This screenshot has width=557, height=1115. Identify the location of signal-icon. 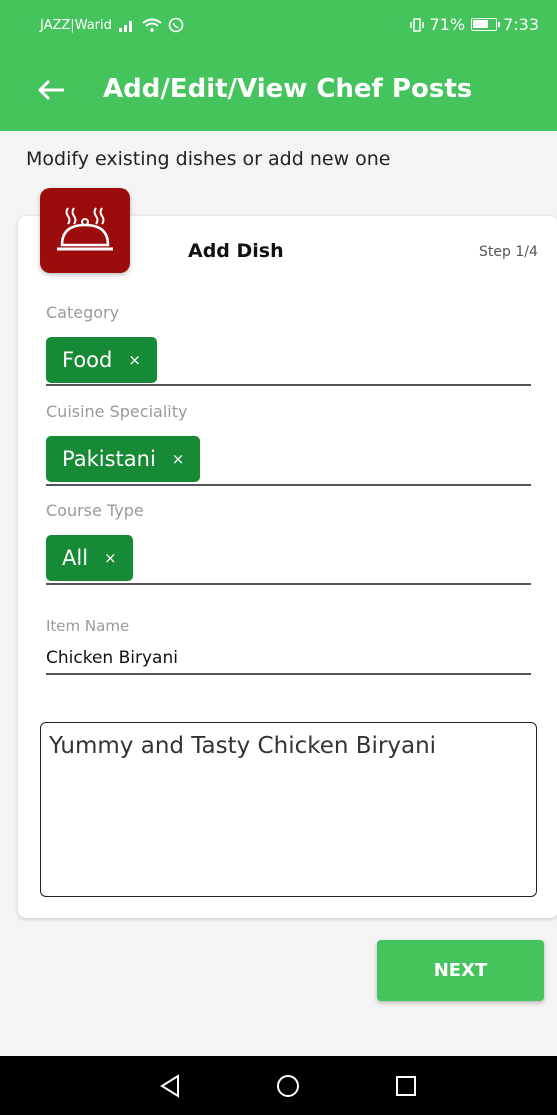
(125, 26).